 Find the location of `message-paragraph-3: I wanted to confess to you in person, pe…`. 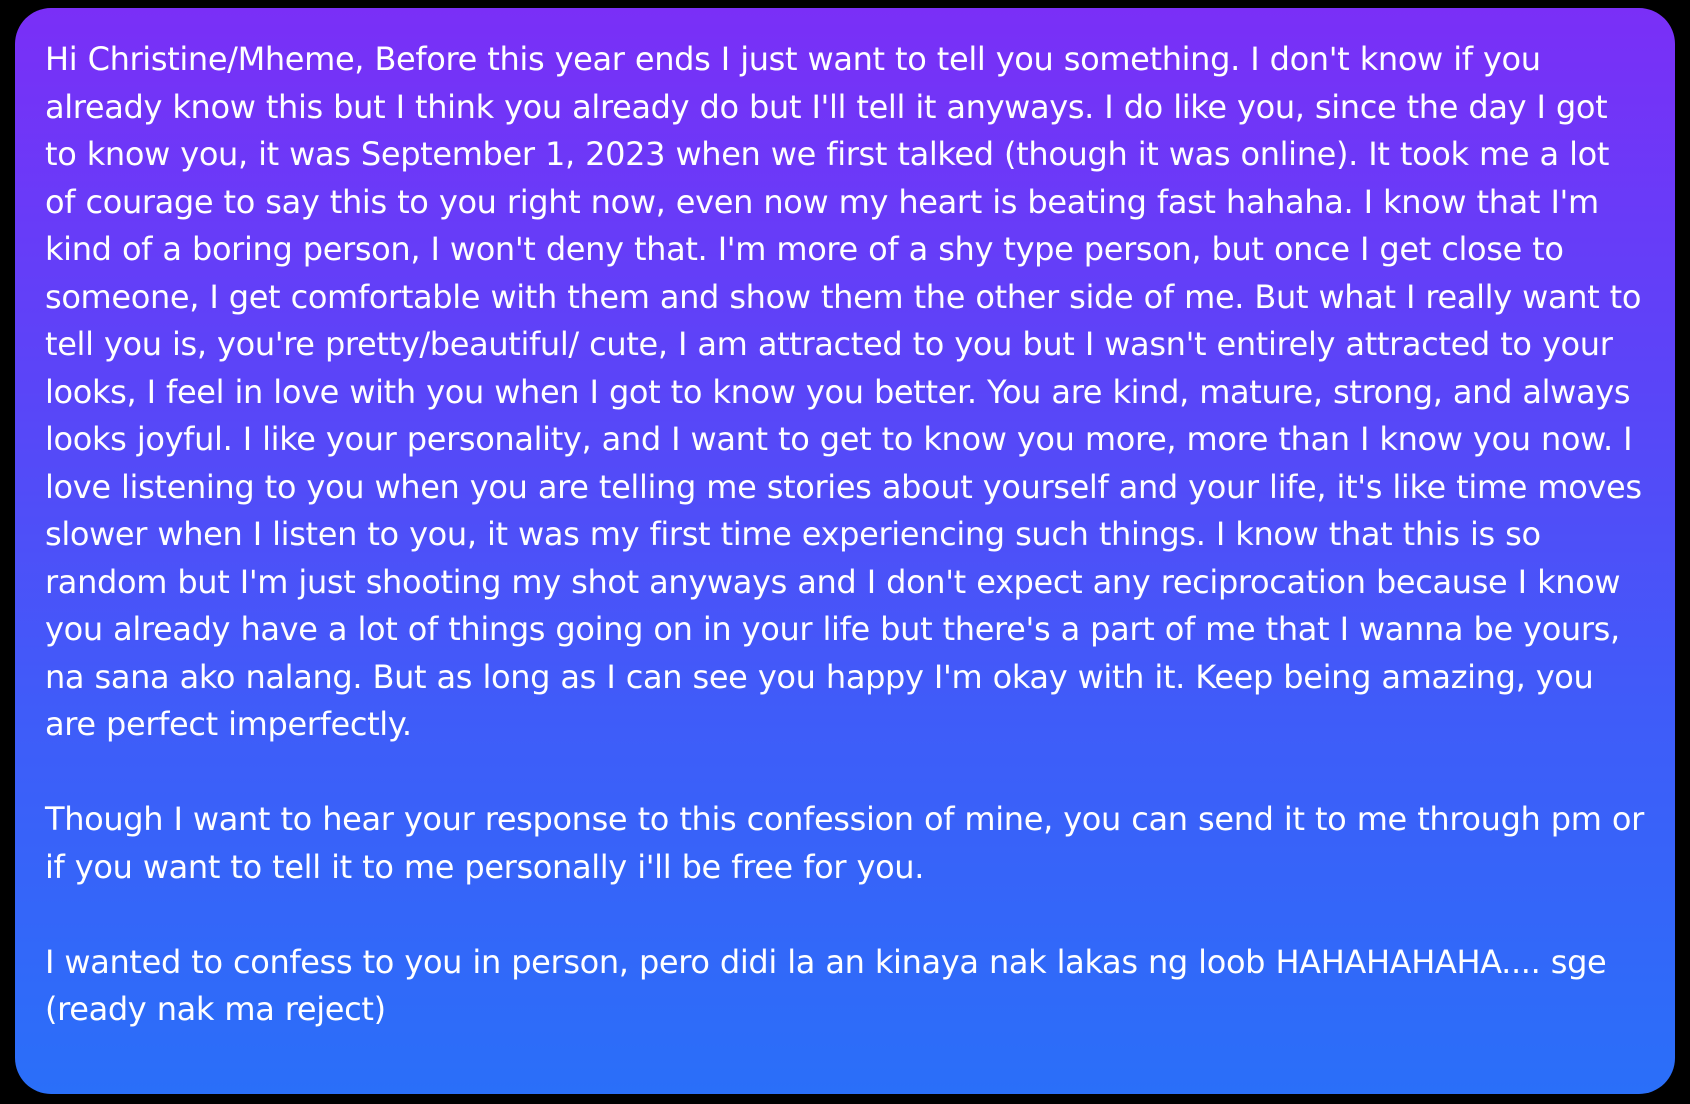

message-paragraph-3: I wanted to confess to you in person, pe… is located at coordinates (826, 985).